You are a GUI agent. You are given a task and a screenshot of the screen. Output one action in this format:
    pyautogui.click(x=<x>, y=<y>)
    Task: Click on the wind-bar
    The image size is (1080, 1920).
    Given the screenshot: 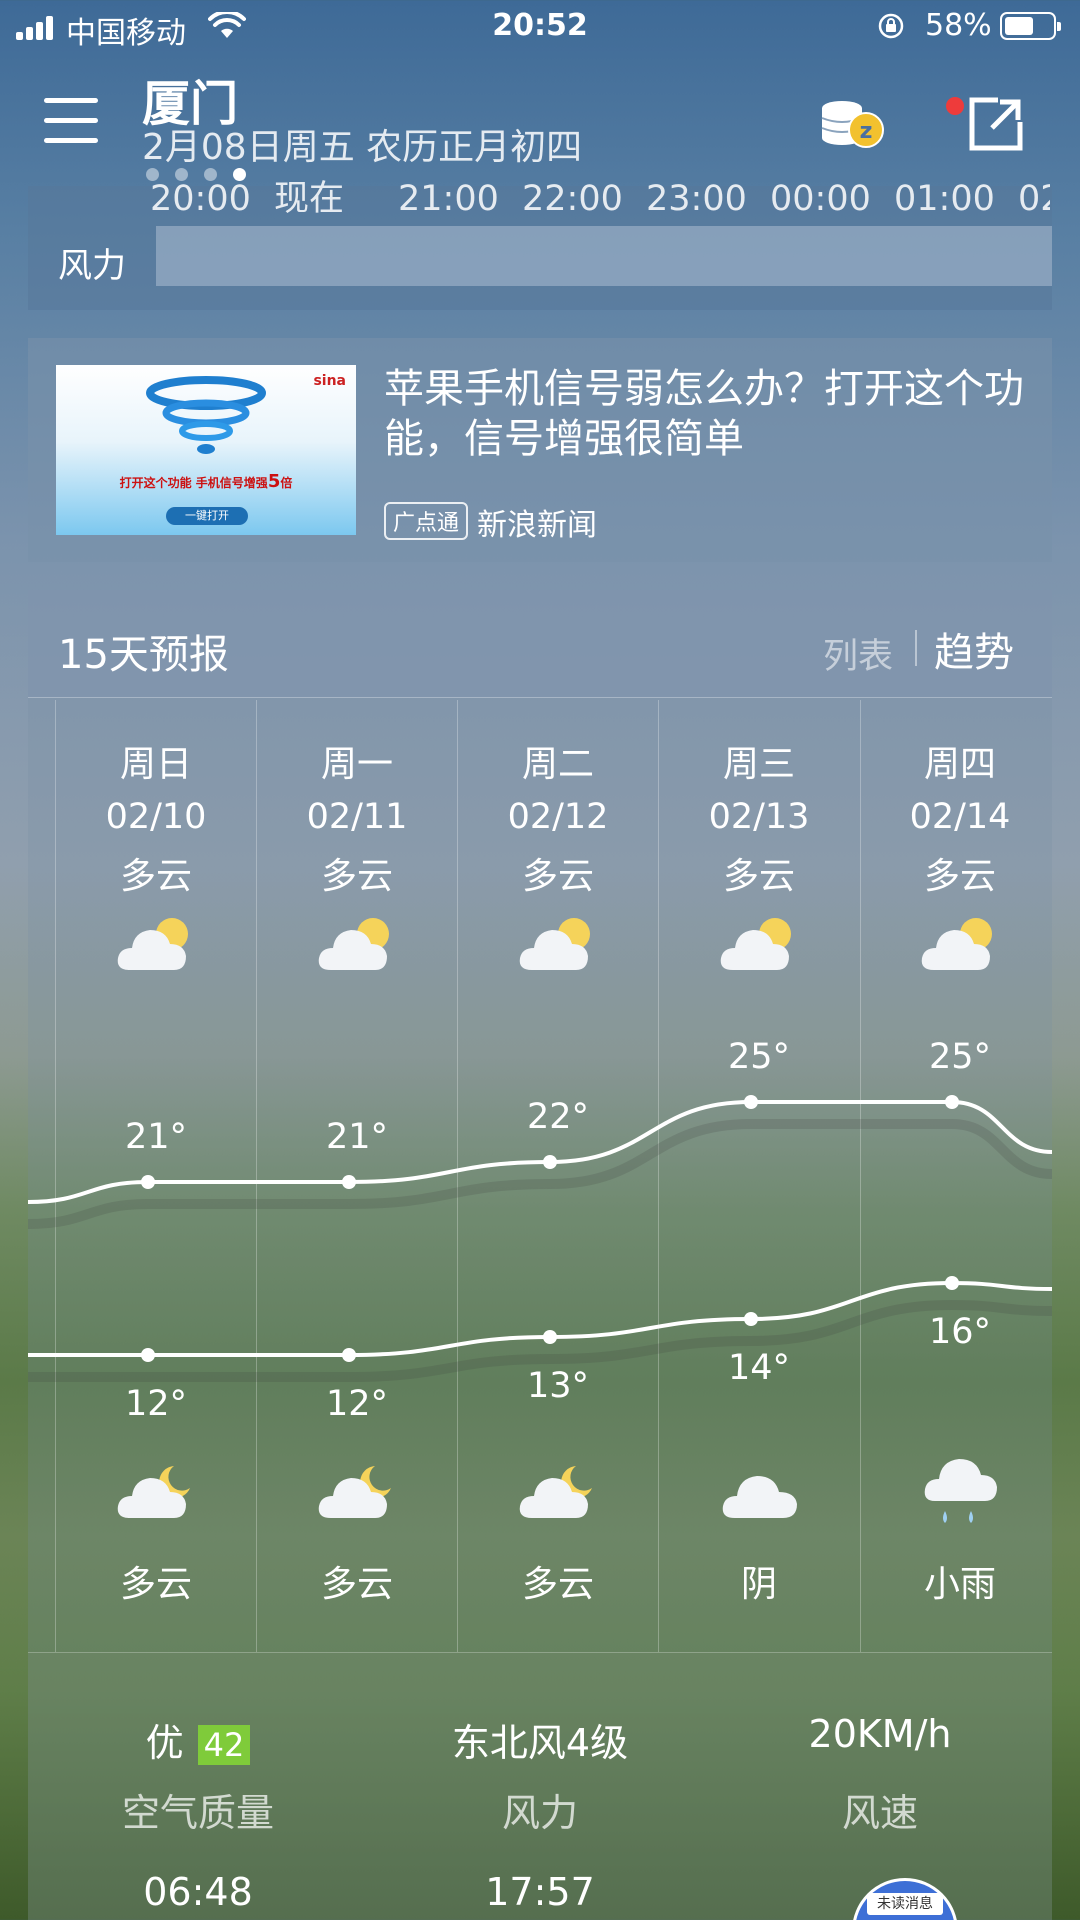 What is the action you would take?
    pyautogui.click(x=604, y=256)
    